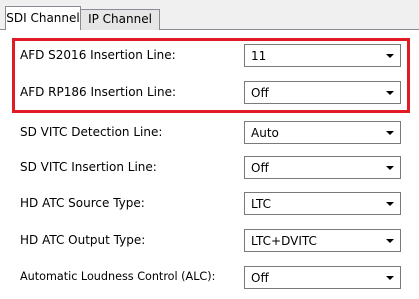 Image resolution: width=419 pixels, height=299 pixels. Describe the element at coordinates (284, 241) in the screenshot. I see `hd-atc-output-value: LTC+DVITC` at that location.